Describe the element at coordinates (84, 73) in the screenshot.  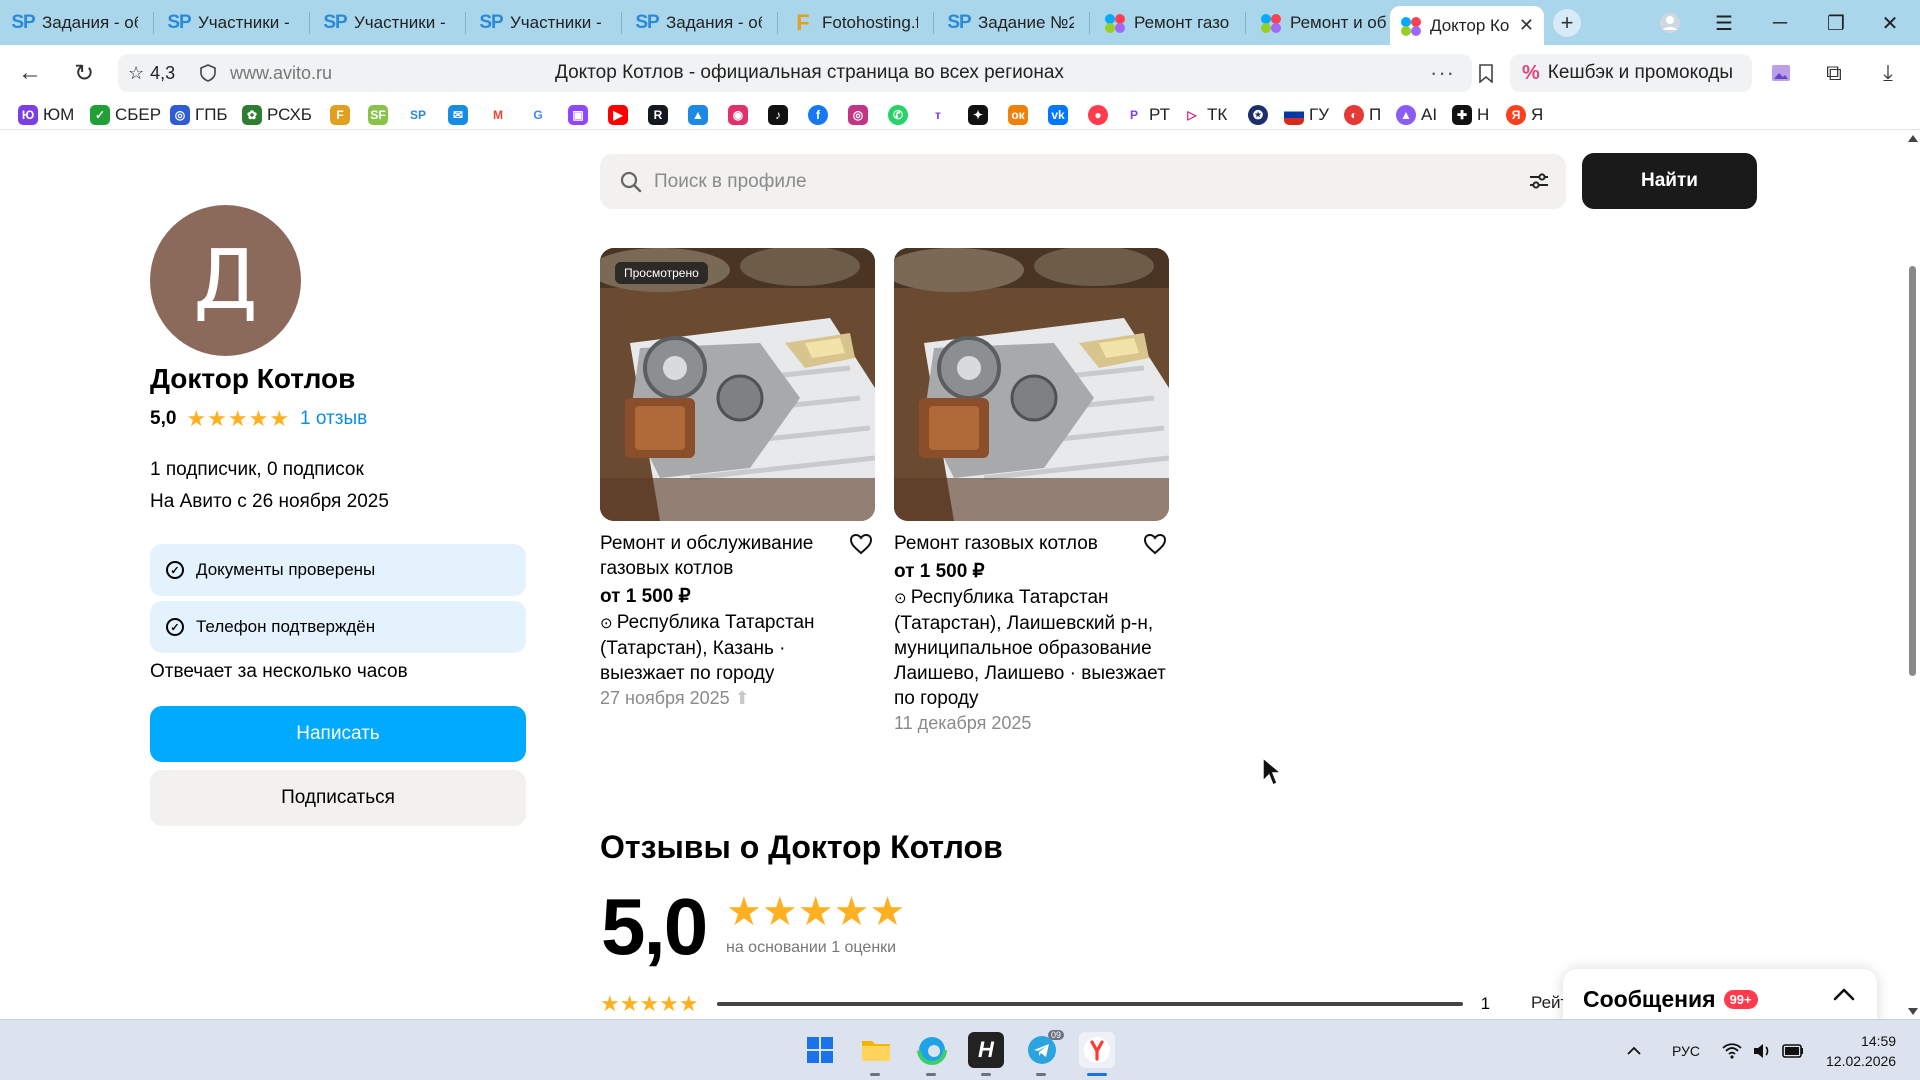
I see `reload-icon: ↻` at that location.